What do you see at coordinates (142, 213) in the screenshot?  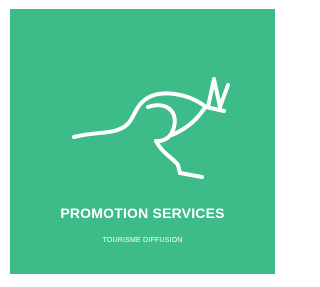 I see `brand-name: PROMOTION SERVICES` at bounding box center [142, 213].